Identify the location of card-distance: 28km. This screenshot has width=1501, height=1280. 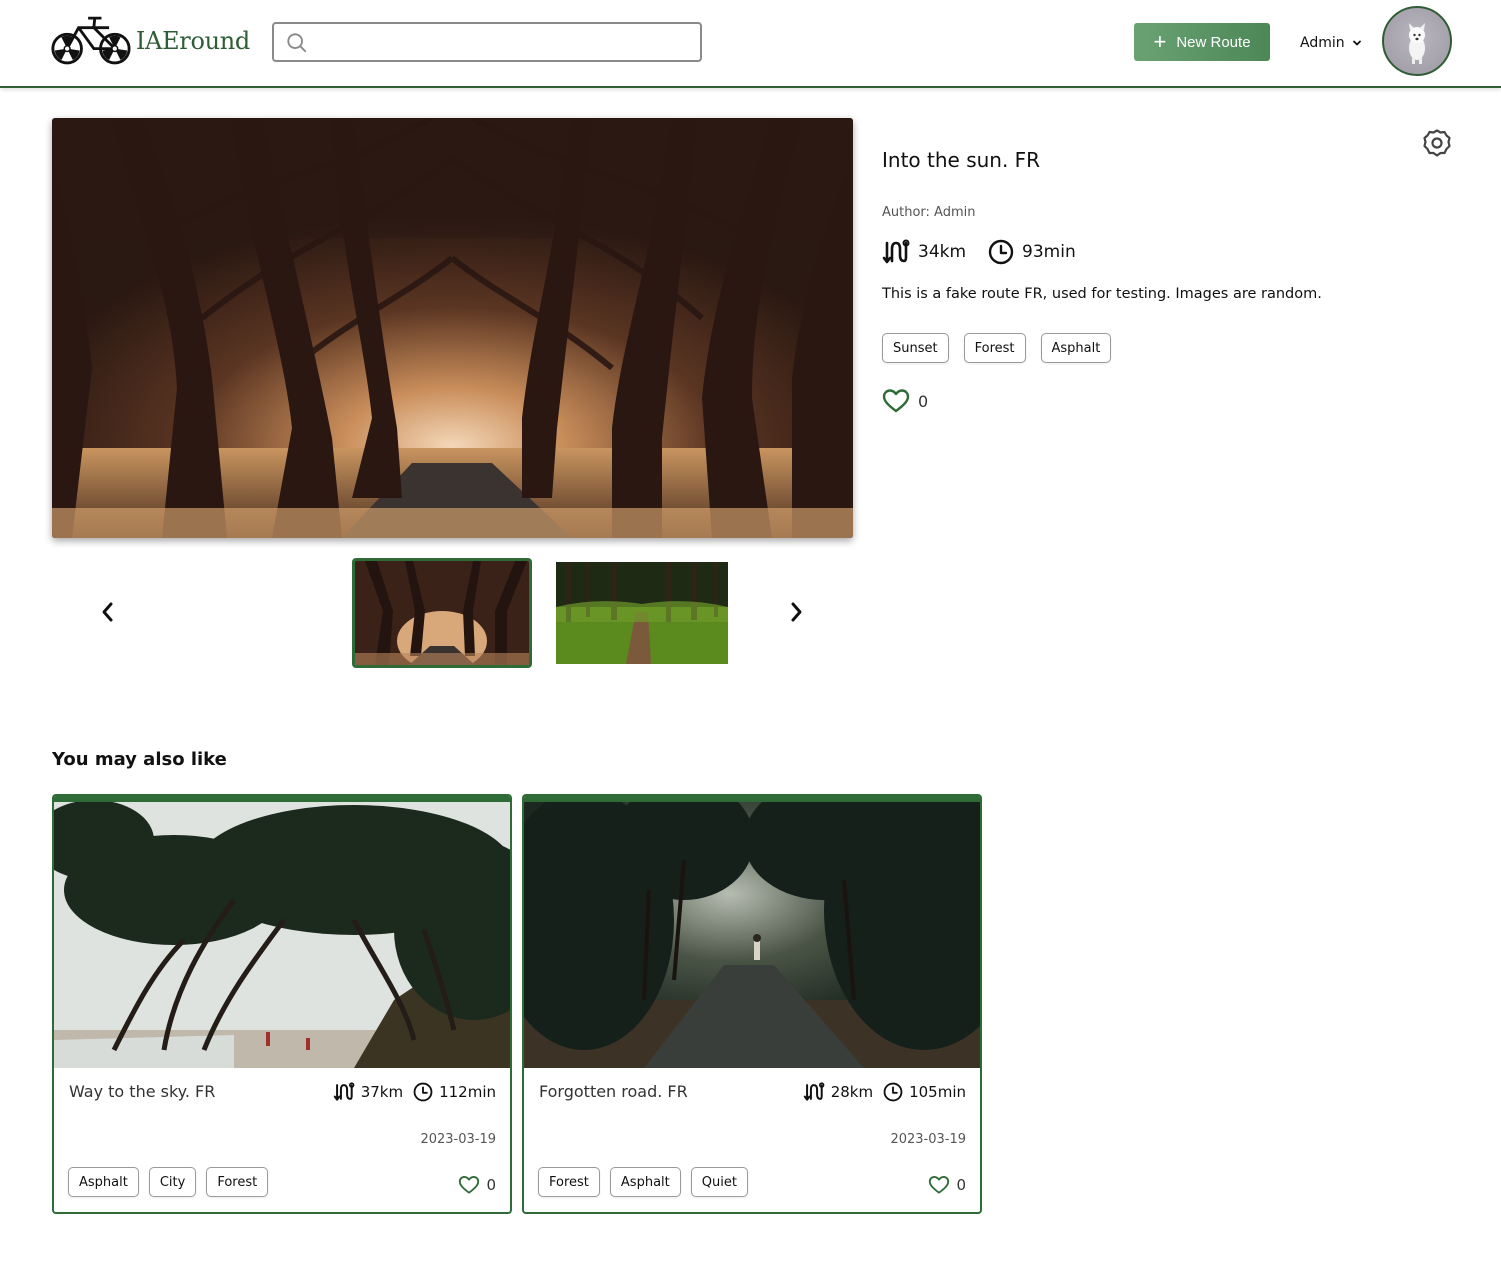
(852, 1092).